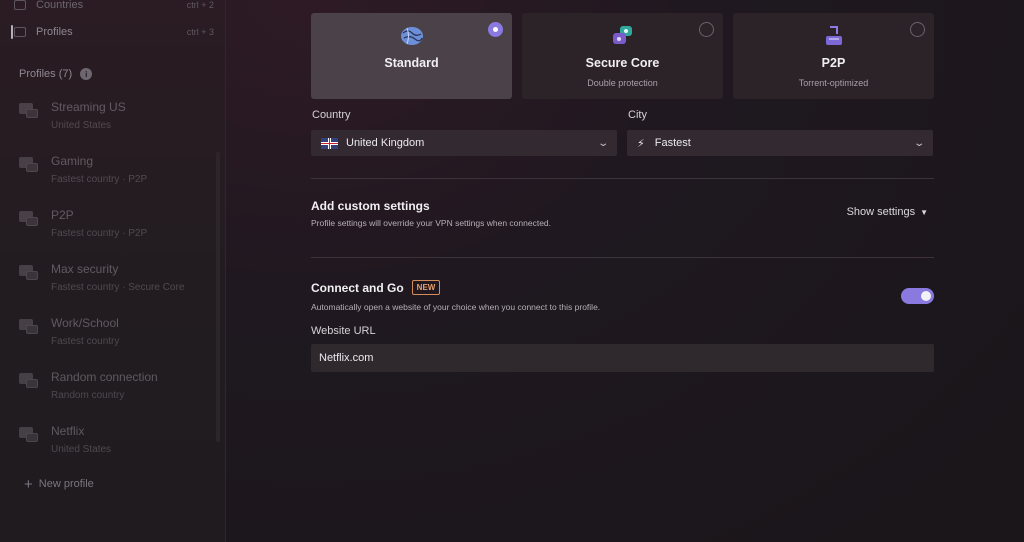  Describe the element at coordinates (426, 287) in the screenshot. I see `new-badge: NEW` at that location.